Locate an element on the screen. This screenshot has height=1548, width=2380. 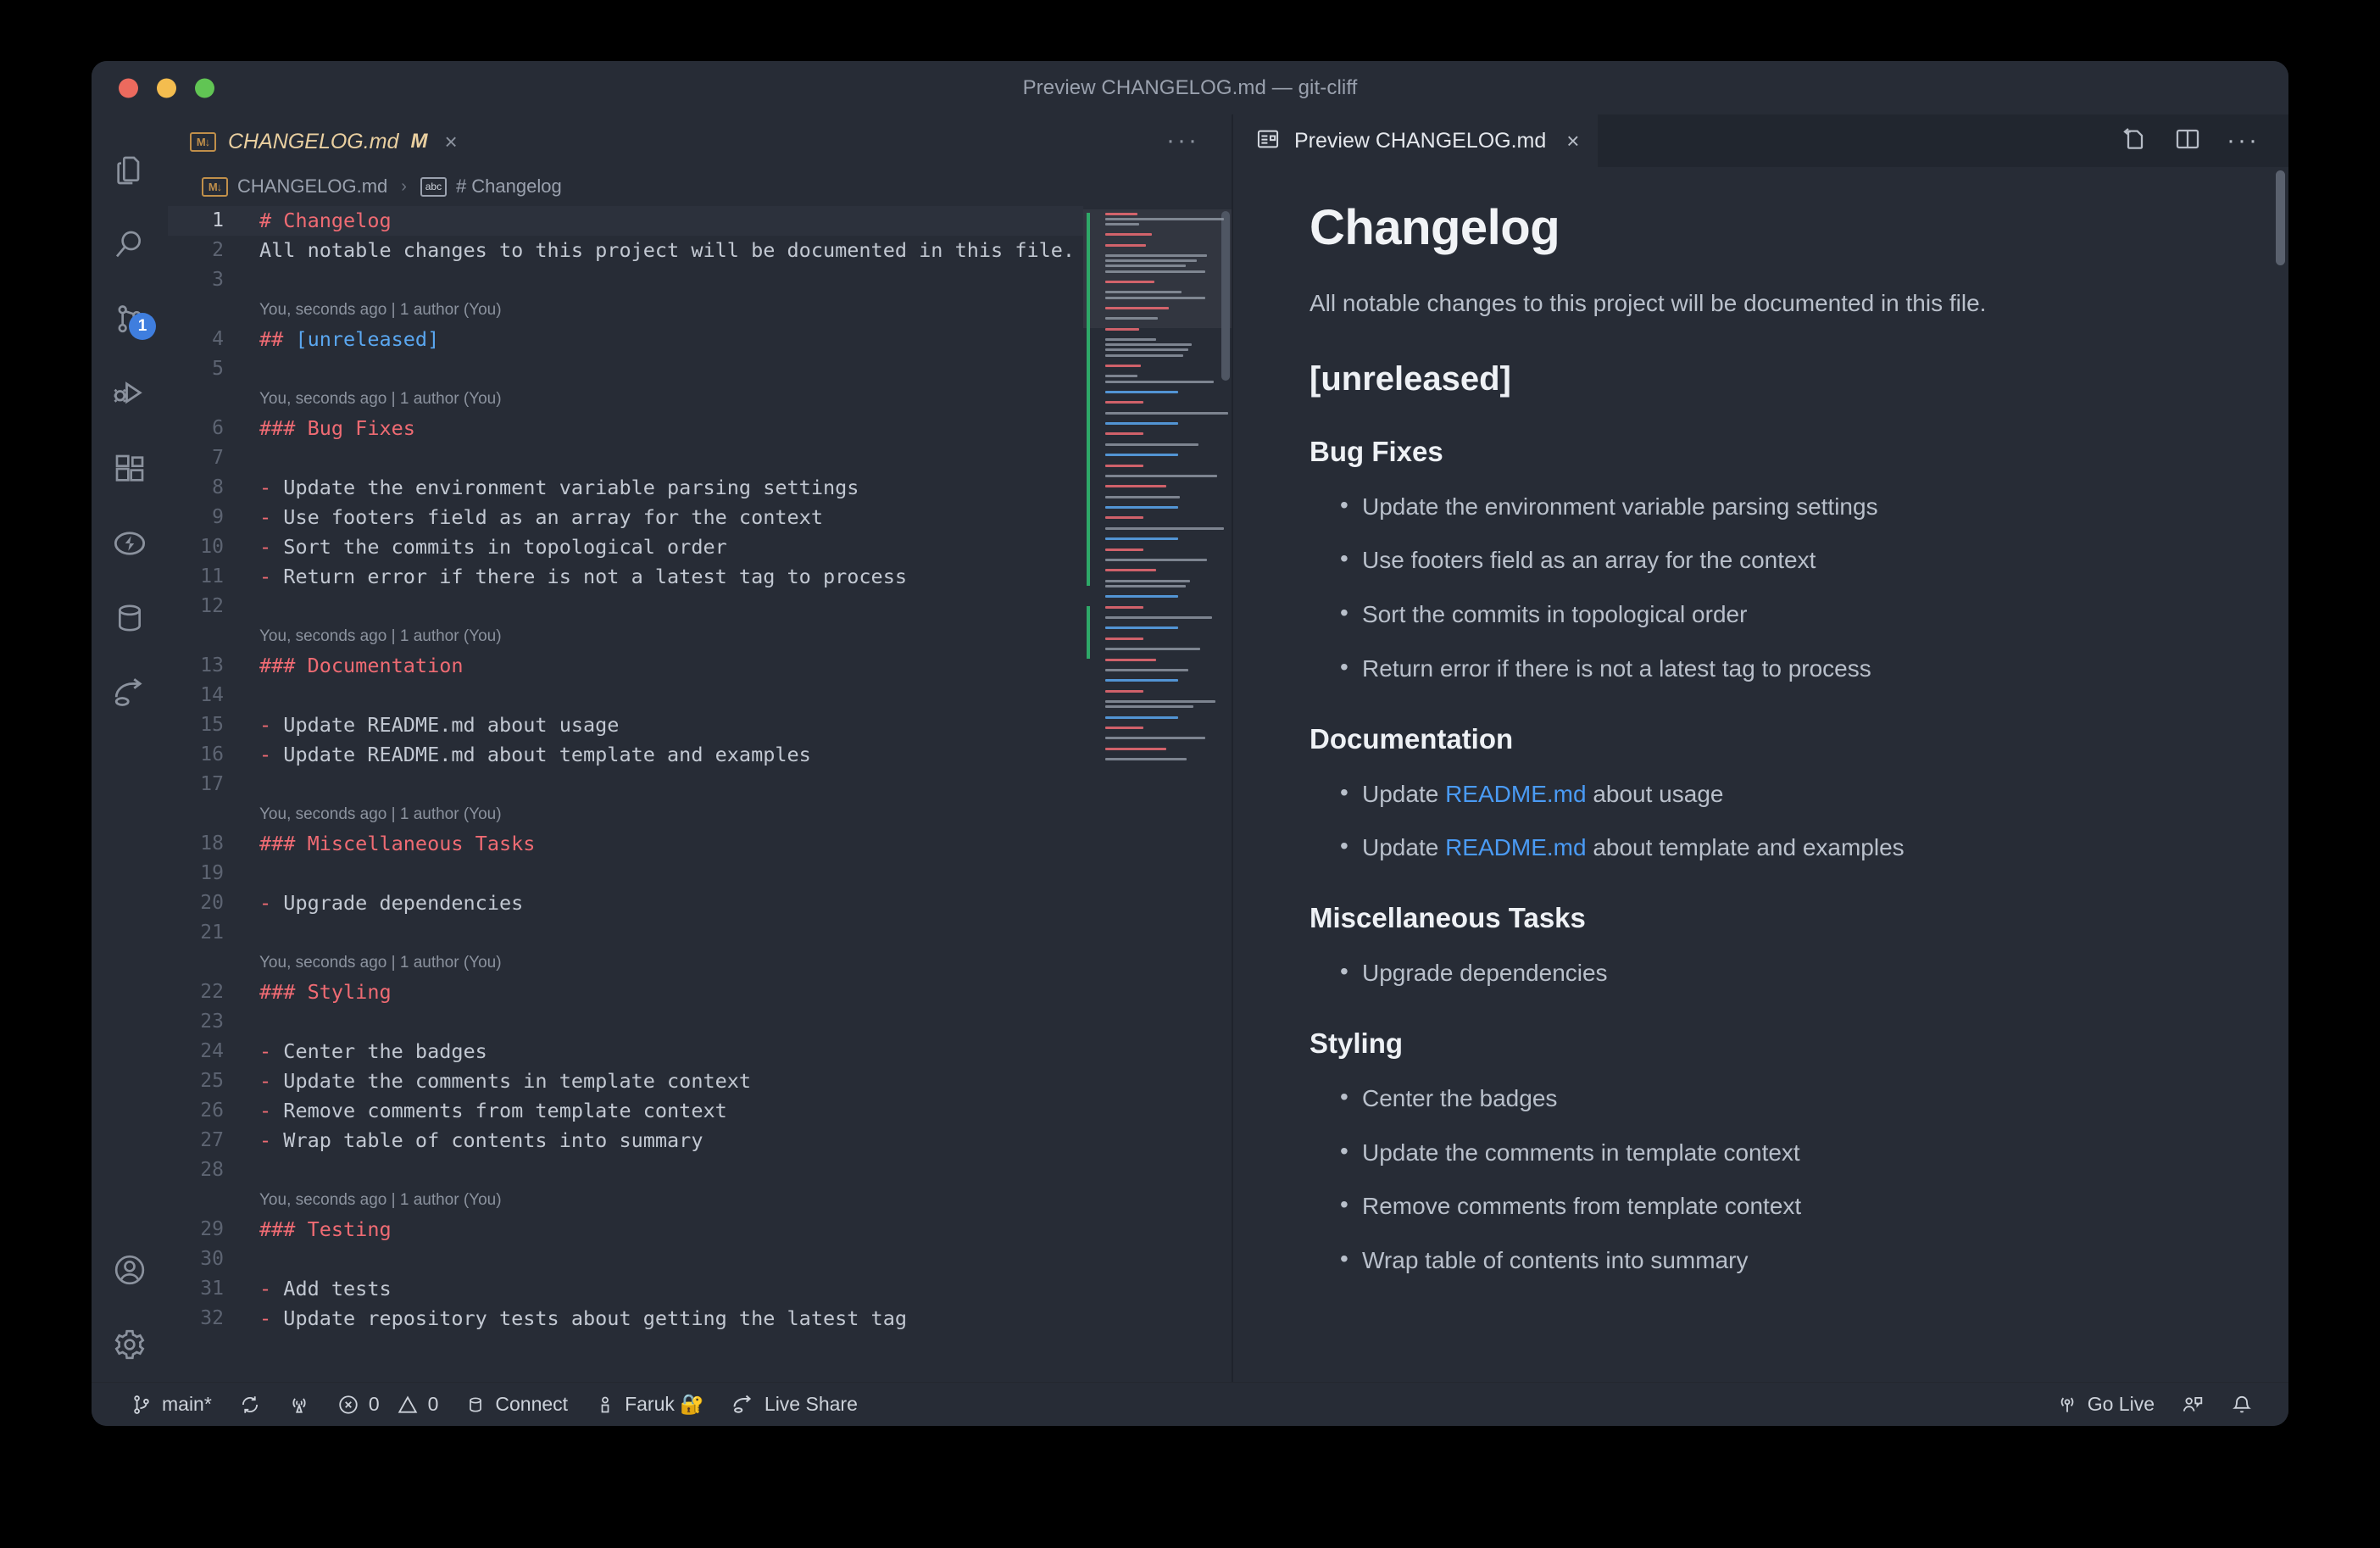
code-line: 13 ### Documentation is located at coordinates (625, 666).